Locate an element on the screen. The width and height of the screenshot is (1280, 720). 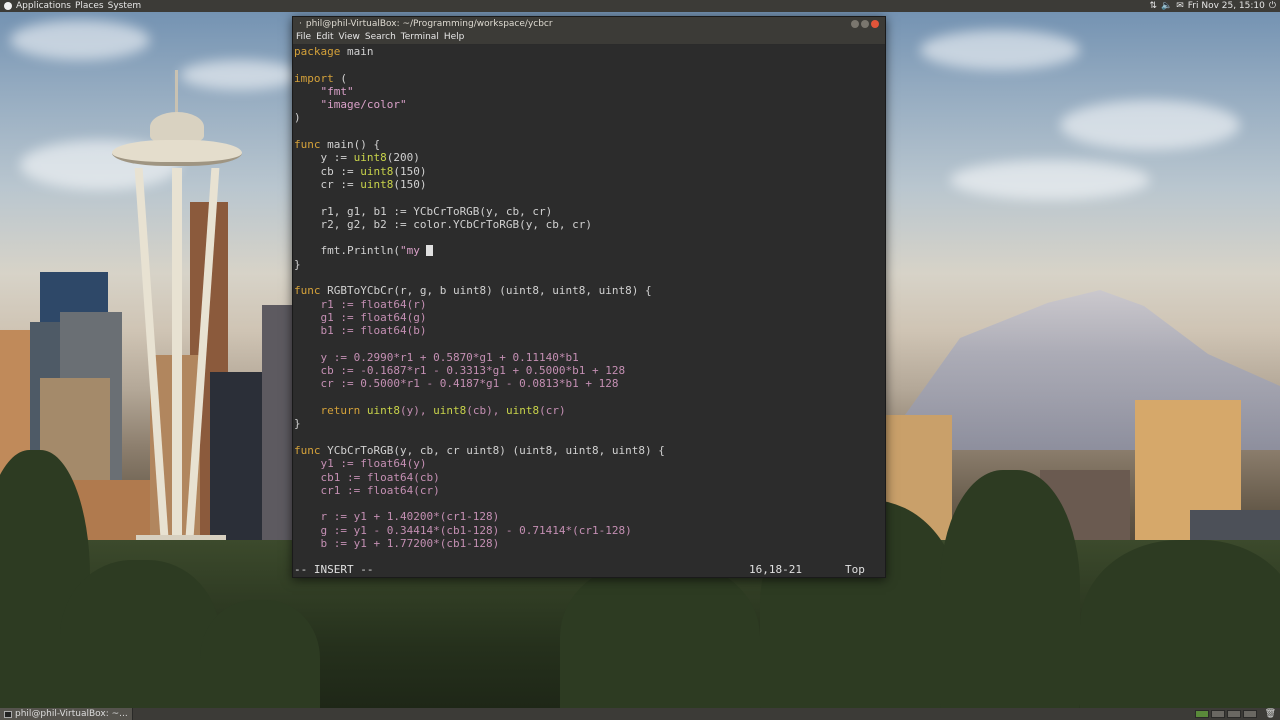
code-line: b1 := float64(b) is located at coordinates (360, 331).